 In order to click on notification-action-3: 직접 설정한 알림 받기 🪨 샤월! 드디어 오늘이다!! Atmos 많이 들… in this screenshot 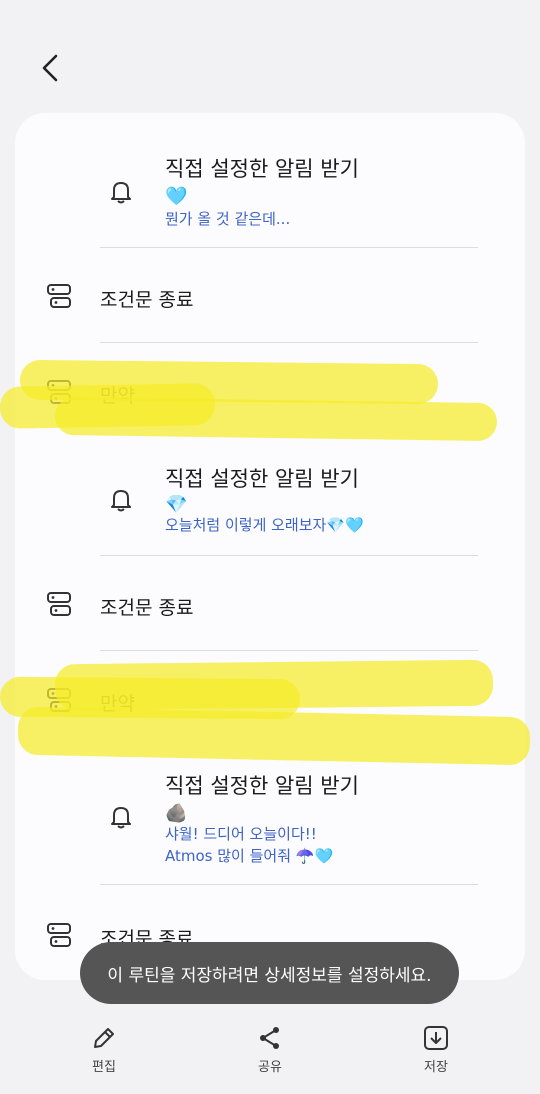, I will do `click(270, 821)`.